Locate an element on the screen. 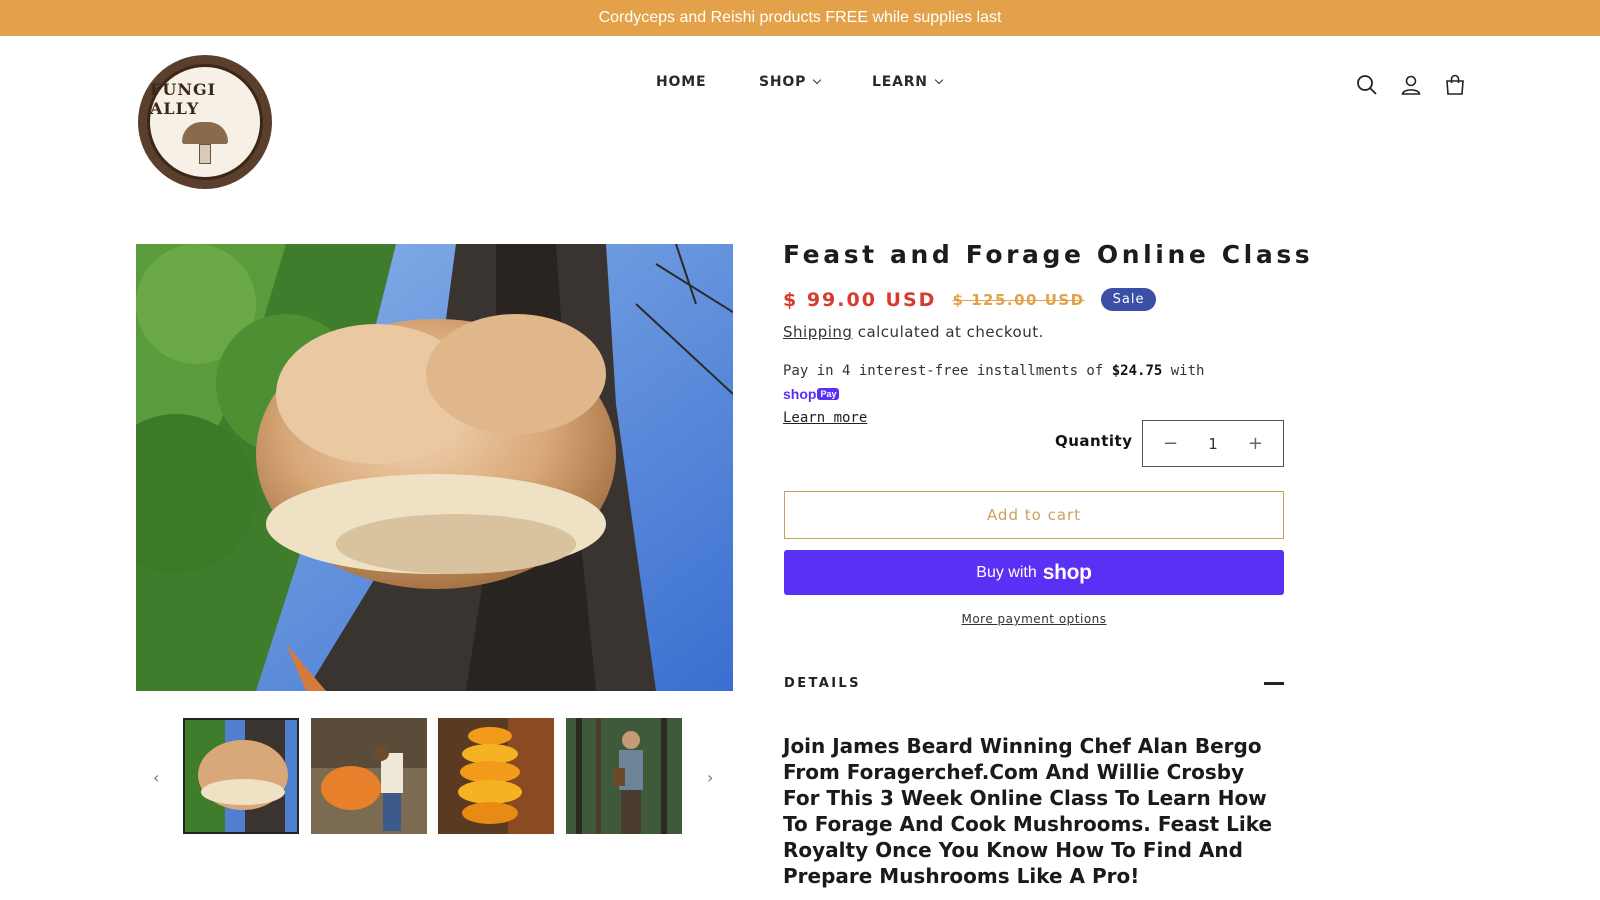 The width and height of the screenshot is (1600, 900). shop-pay-brand: shop is located at coordinates (800, 394).